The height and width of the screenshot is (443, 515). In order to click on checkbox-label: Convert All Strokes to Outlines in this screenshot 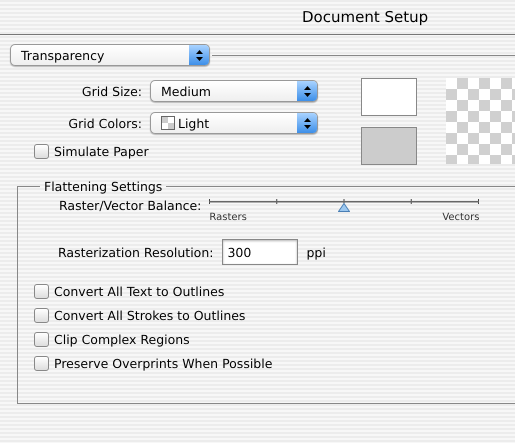, I will do `click(150, 315)`.